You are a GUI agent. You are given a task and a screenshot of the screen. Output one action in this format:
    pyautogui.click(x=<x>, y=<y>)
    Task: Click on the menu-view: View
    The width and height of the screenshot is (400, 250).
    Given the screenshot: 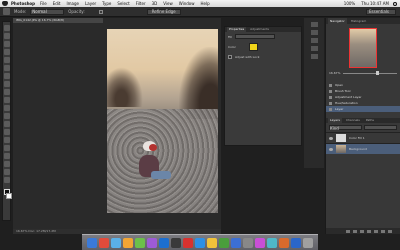 What is the action you would take?
    pyautogui.click(x=168, y=3)
    